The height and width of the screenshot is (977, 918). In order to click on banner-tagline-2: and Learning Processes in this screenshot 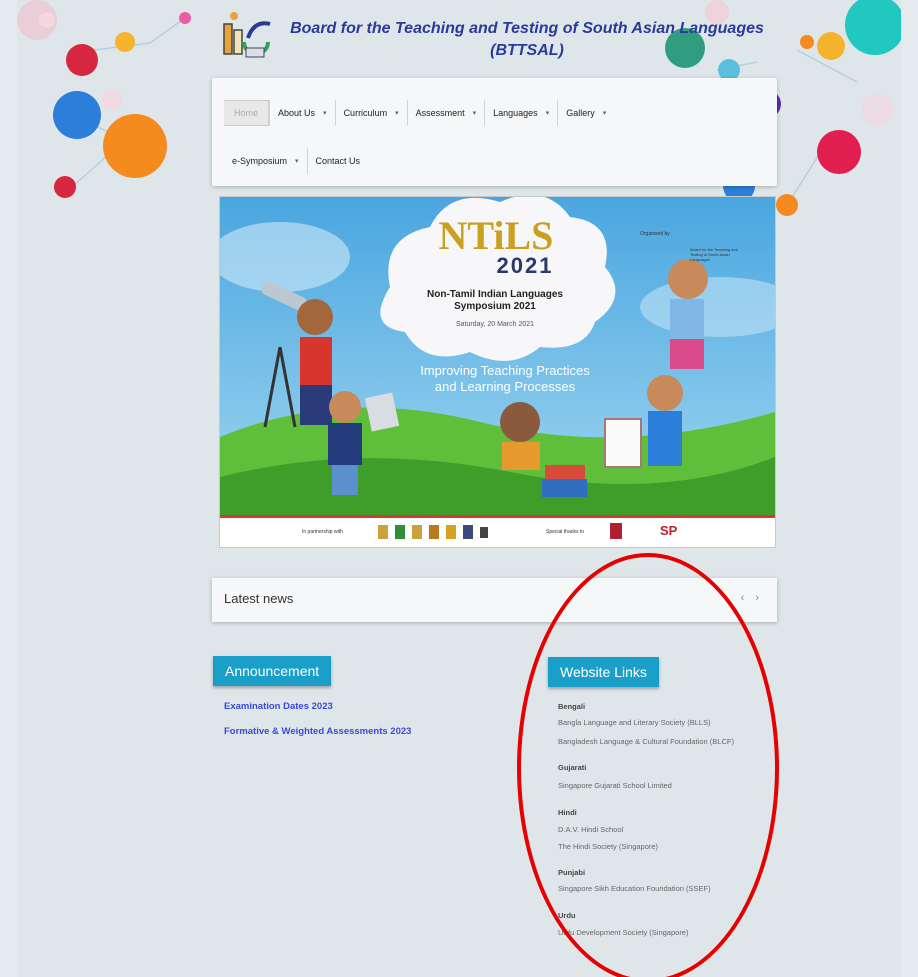, I will do `click(505, 386)`.